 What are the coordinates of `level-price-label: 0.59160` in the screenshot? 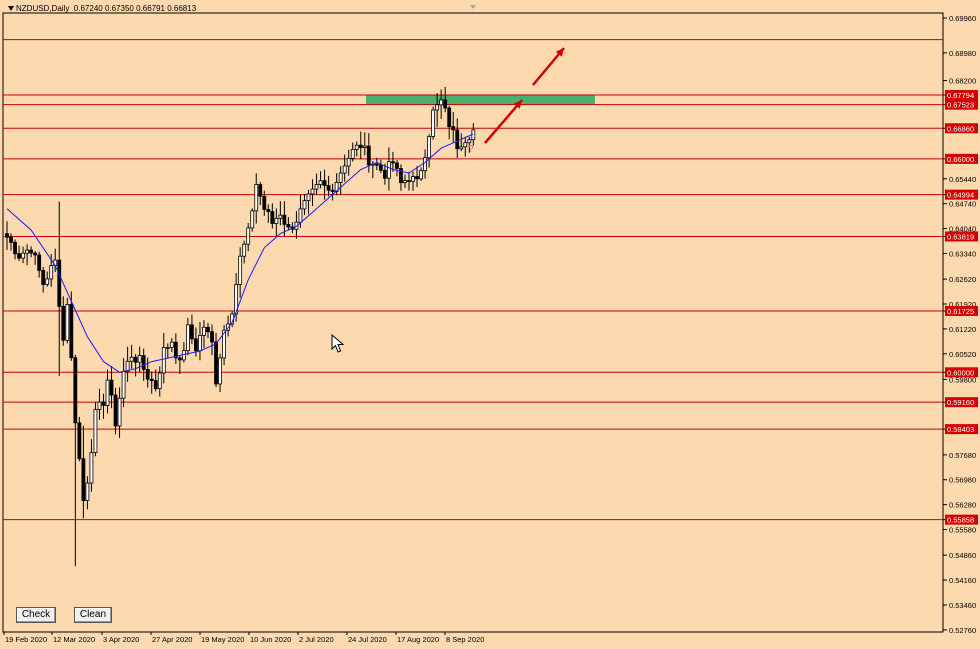 It's located at (960, 402).